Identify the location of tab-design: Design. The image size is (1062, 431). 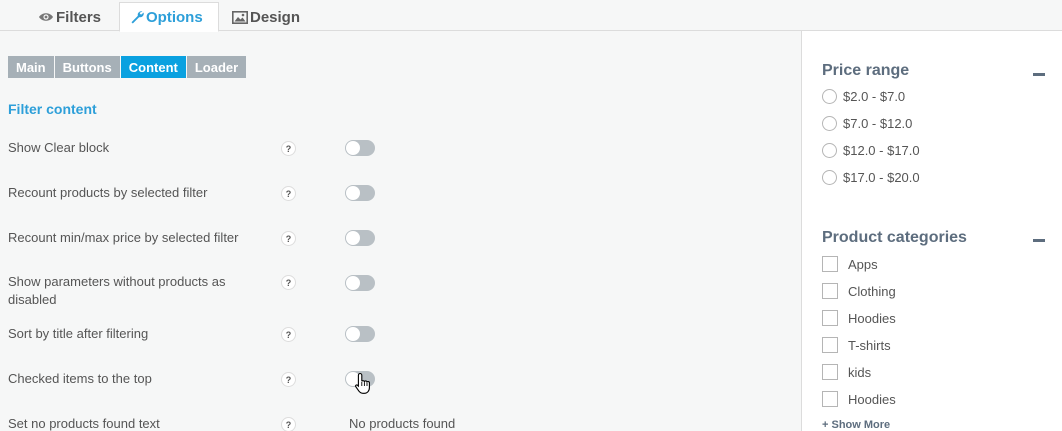
(266, 17).